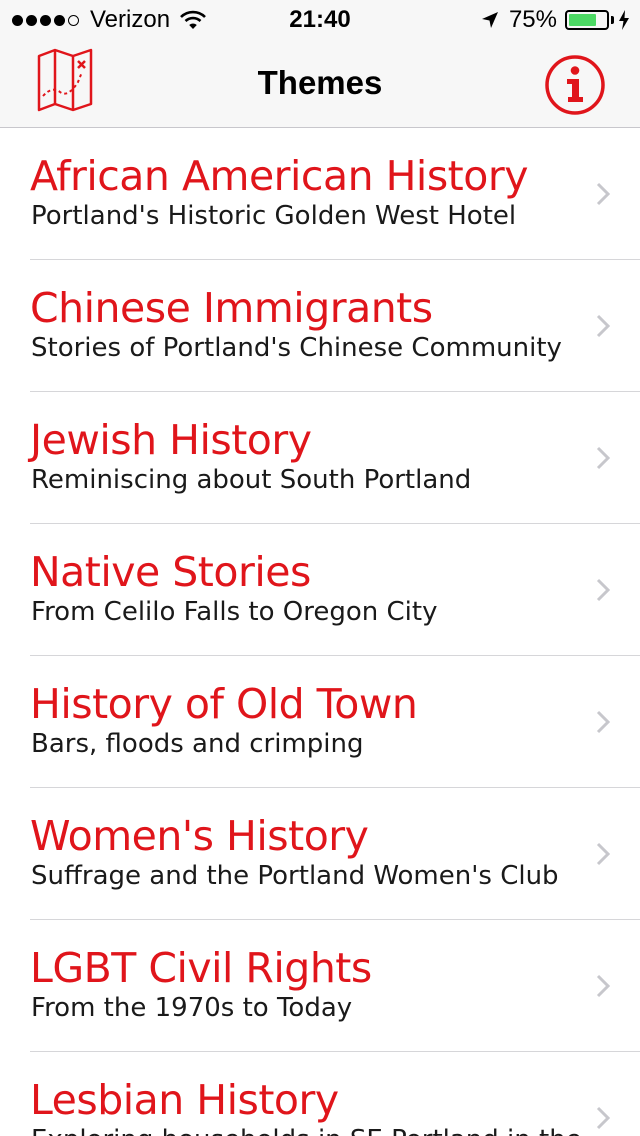 The height and width of the screenshot is (1136, 640). What do you see at coordinates (251, 480) in the screenshot?
I see `theme-subtitle: Reminiscing about South Portland` at bounding box center [251, 480].